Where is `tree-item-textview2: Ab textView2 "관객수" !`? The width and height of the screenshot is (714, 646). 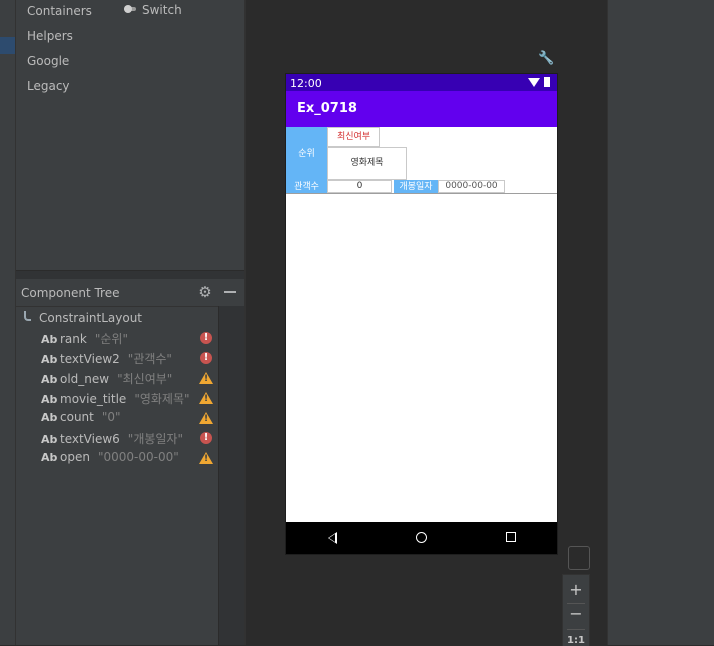
tree-item-textview2: Ab textView2 "관객수" ! is located at coordinates (126, 359).